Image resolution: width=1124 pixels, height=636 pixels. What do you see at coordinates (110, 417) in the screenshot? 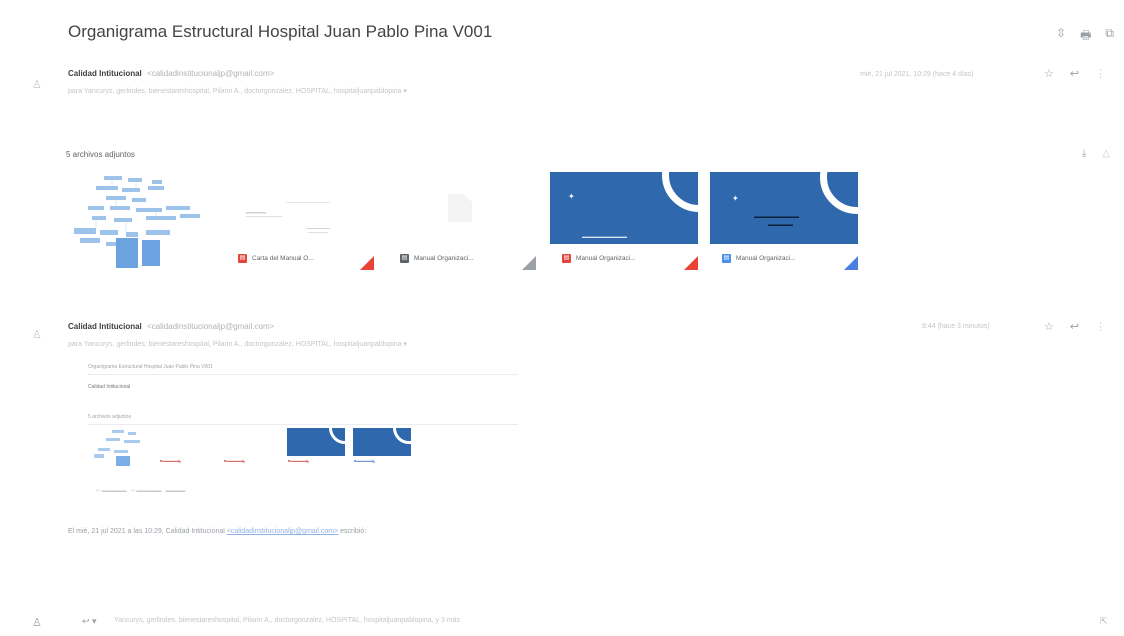
I see `quoted-attachments-label: 5 archivos adjuntos` at bounding box center [110, 417].